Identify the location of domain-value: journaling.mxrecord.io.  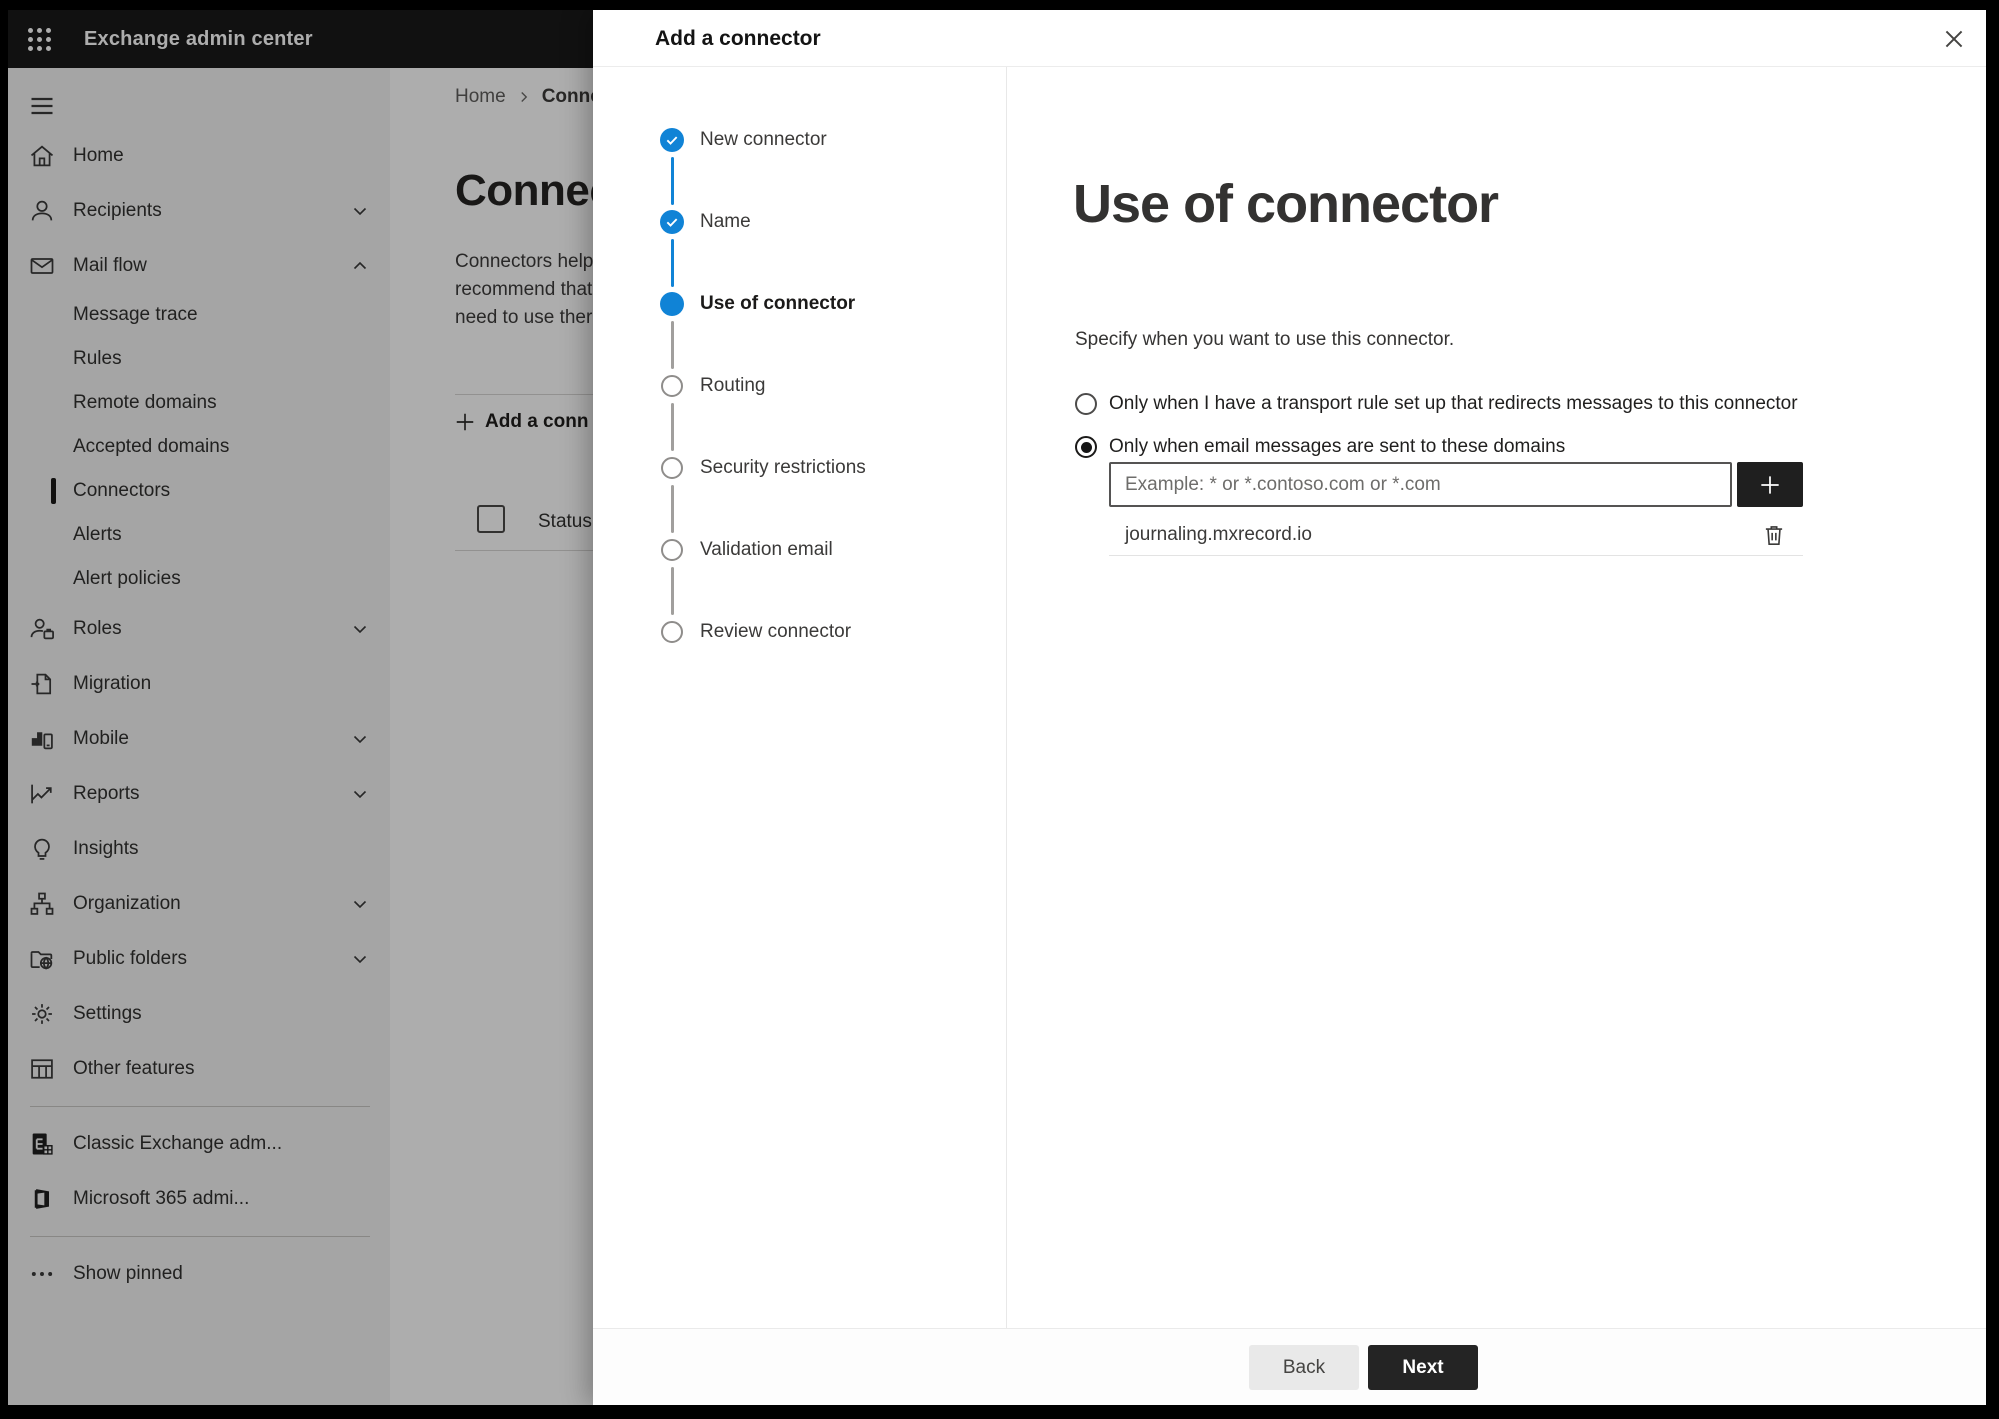
(1218, 534).